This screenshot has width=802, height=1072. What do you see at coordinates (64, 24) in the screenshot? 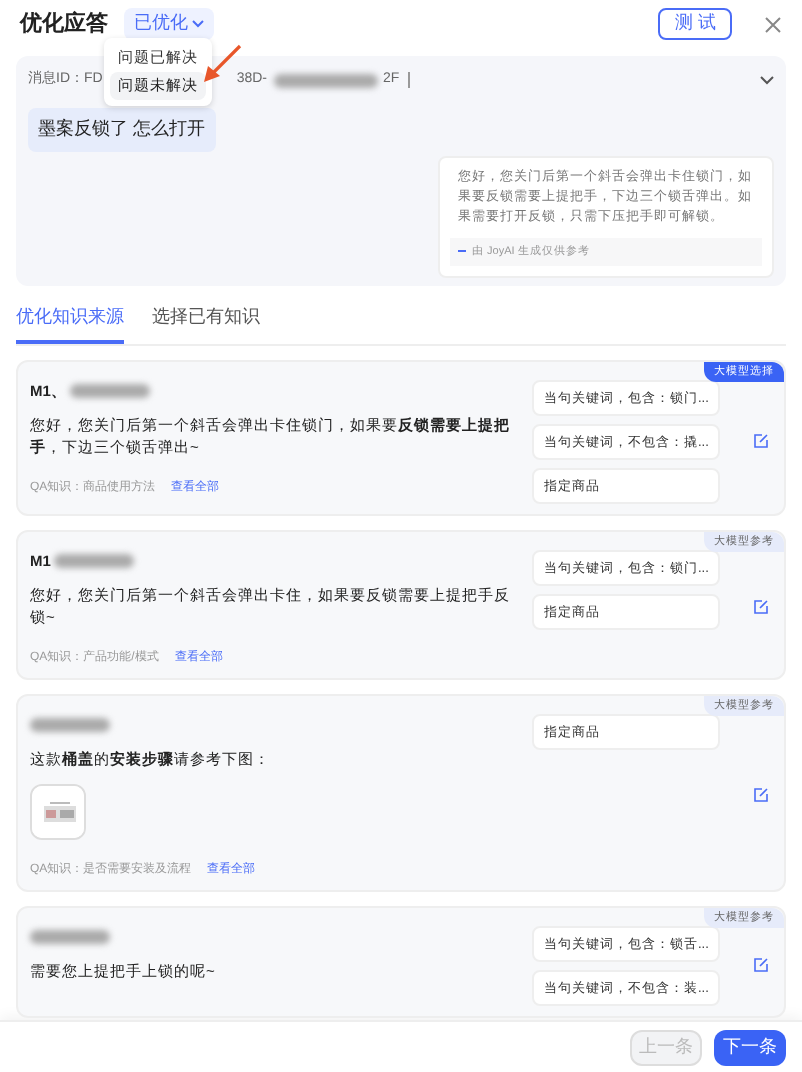
I see `dialog-title: 优化应答` at bounding box center [64, 24].